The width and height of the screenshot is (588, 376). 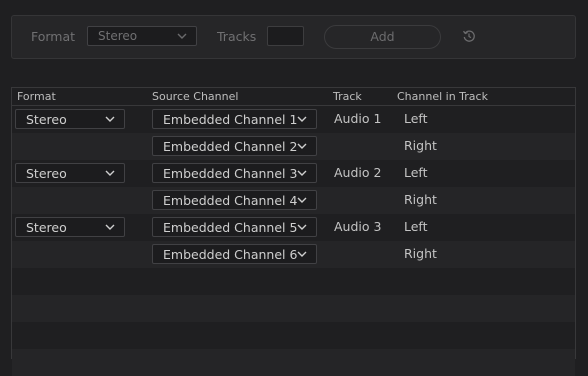 What do you see at coordinates (230, 173) in the screenshot?
I see `source-channel-value: Embedded Channel 3` at bounding box center [230, 173].